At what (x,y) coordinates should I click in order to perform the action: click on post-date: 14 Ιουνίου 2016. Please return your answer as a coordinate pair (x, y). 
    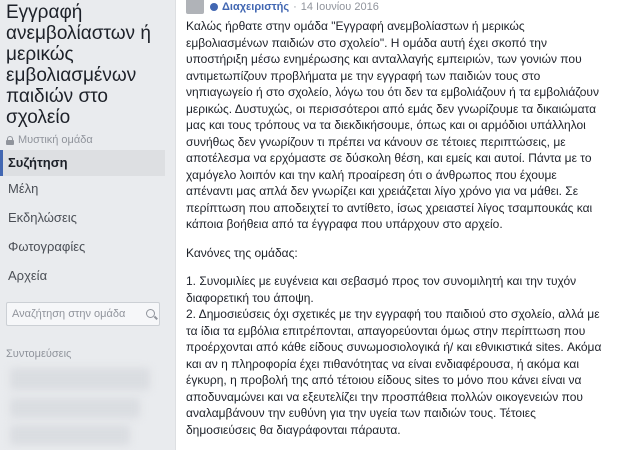
    Looking at the image, I should click on (340, 7).